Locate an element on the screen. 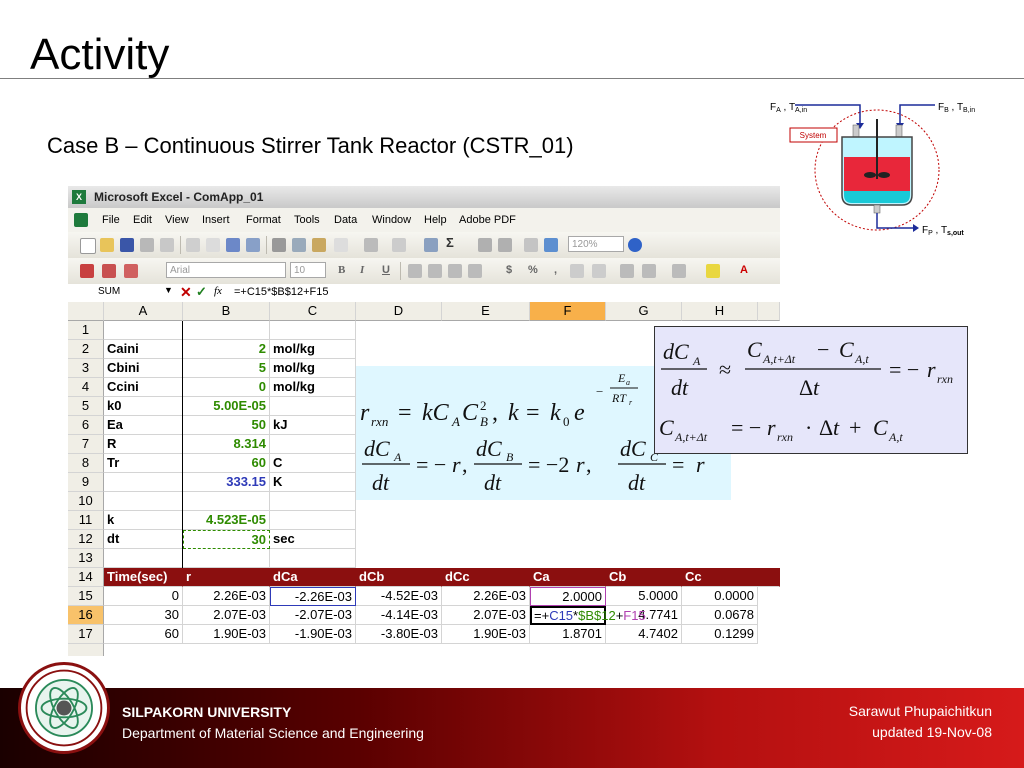  redo-icon is located at coordinates (399, 245).